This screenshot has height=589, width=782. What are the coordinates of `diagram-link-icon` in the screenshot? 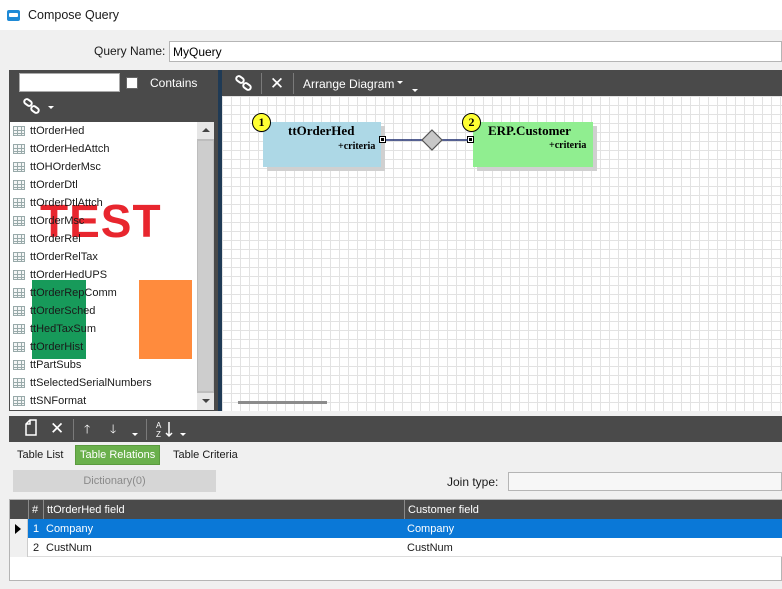 It's located at (245, 84).